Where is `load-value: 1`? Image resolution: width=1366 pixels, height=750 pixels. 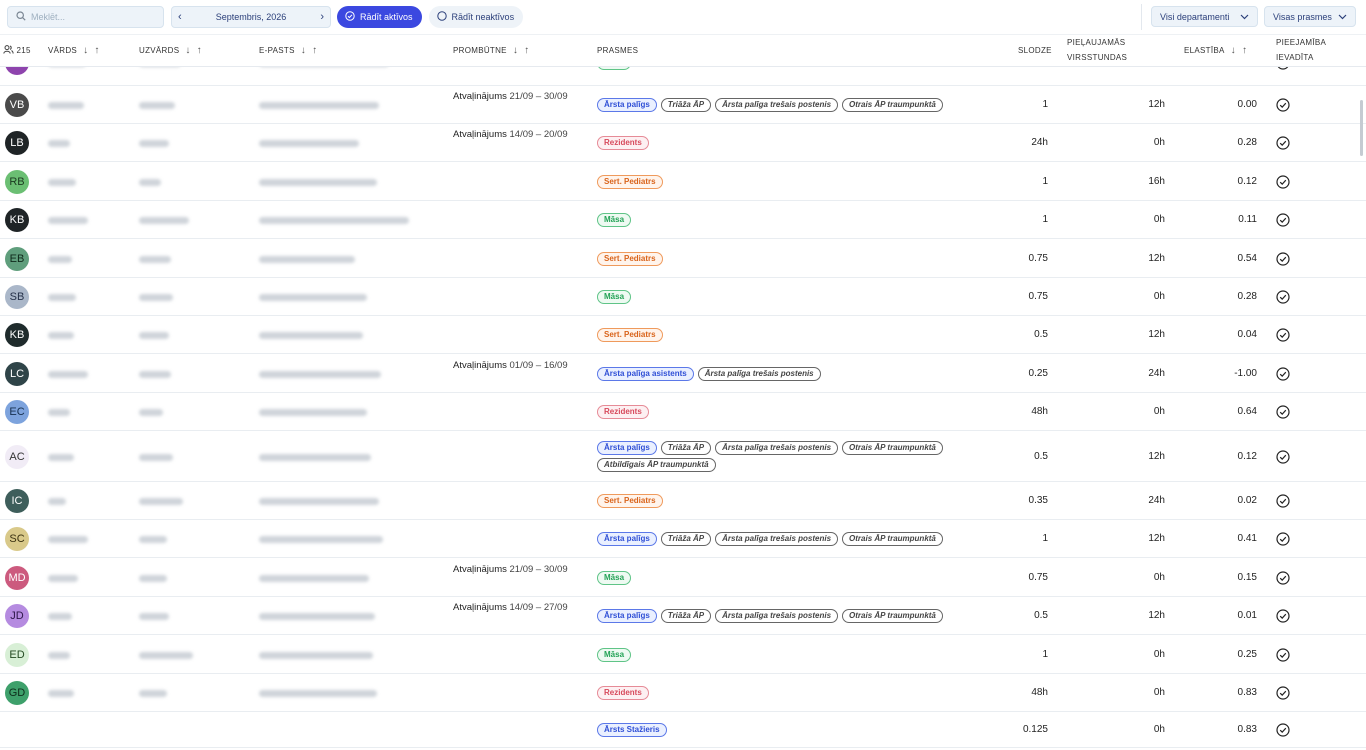 load-value: 1 is located at coordinates (1045, 104).